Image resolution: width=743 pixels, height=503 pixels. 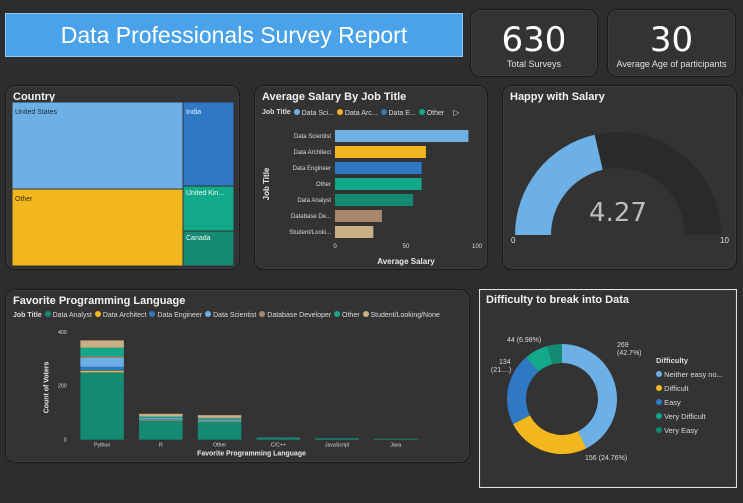 I want to click on kpi-average-age-value: 30, so click(x=671, y=40).